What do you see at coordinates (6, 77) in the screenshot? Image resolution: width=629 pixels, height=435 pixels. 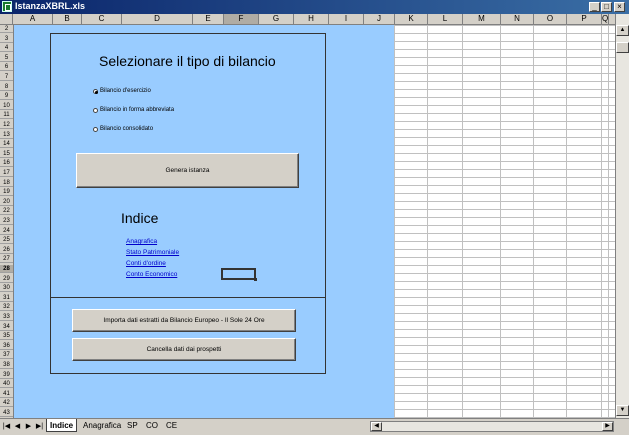 I see `row-header-7: 7` at bounding box center [6, 77].